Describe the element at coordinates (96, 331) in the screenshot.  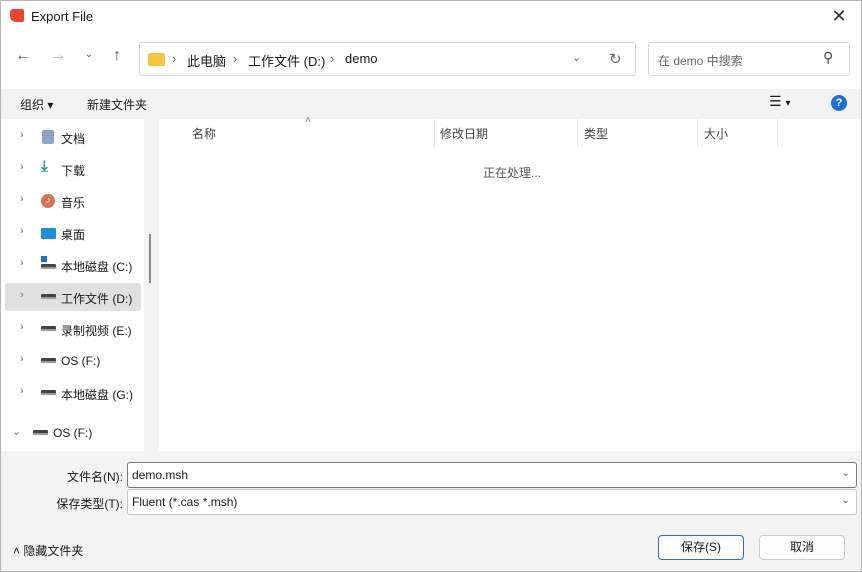
I see `sidebar-item-label: 录制视频 (E:)` at that location.